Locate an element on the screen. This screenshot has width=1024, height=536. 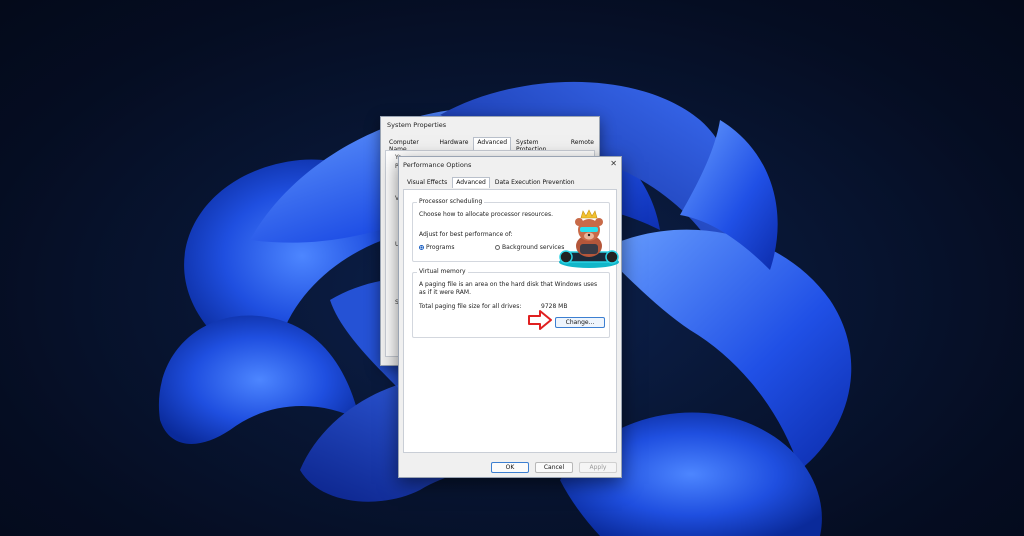
radio-selected-icon is located at coordinates (421, 247).